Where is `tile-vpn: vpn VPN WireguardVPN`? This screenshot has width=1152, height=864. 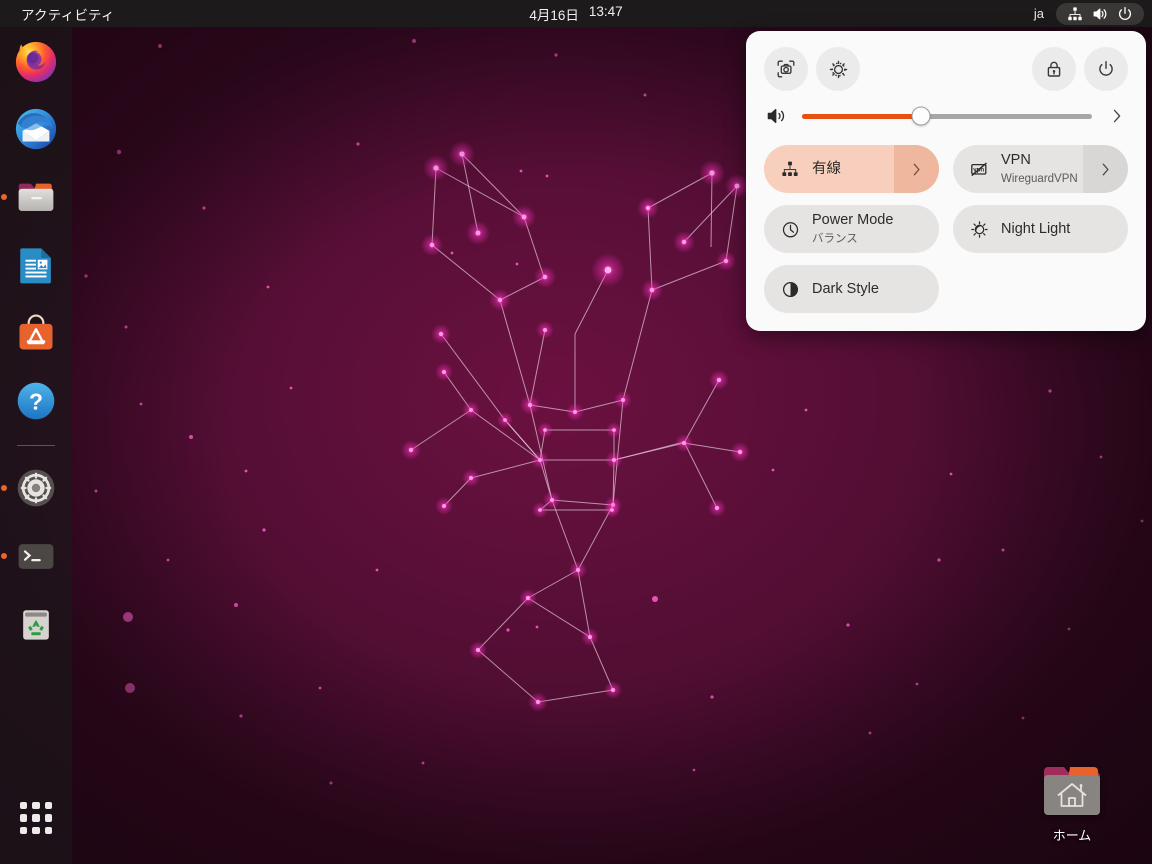
tile-vpn: vpn VPN WireguardVPN is located at coordinates (1040, 169).